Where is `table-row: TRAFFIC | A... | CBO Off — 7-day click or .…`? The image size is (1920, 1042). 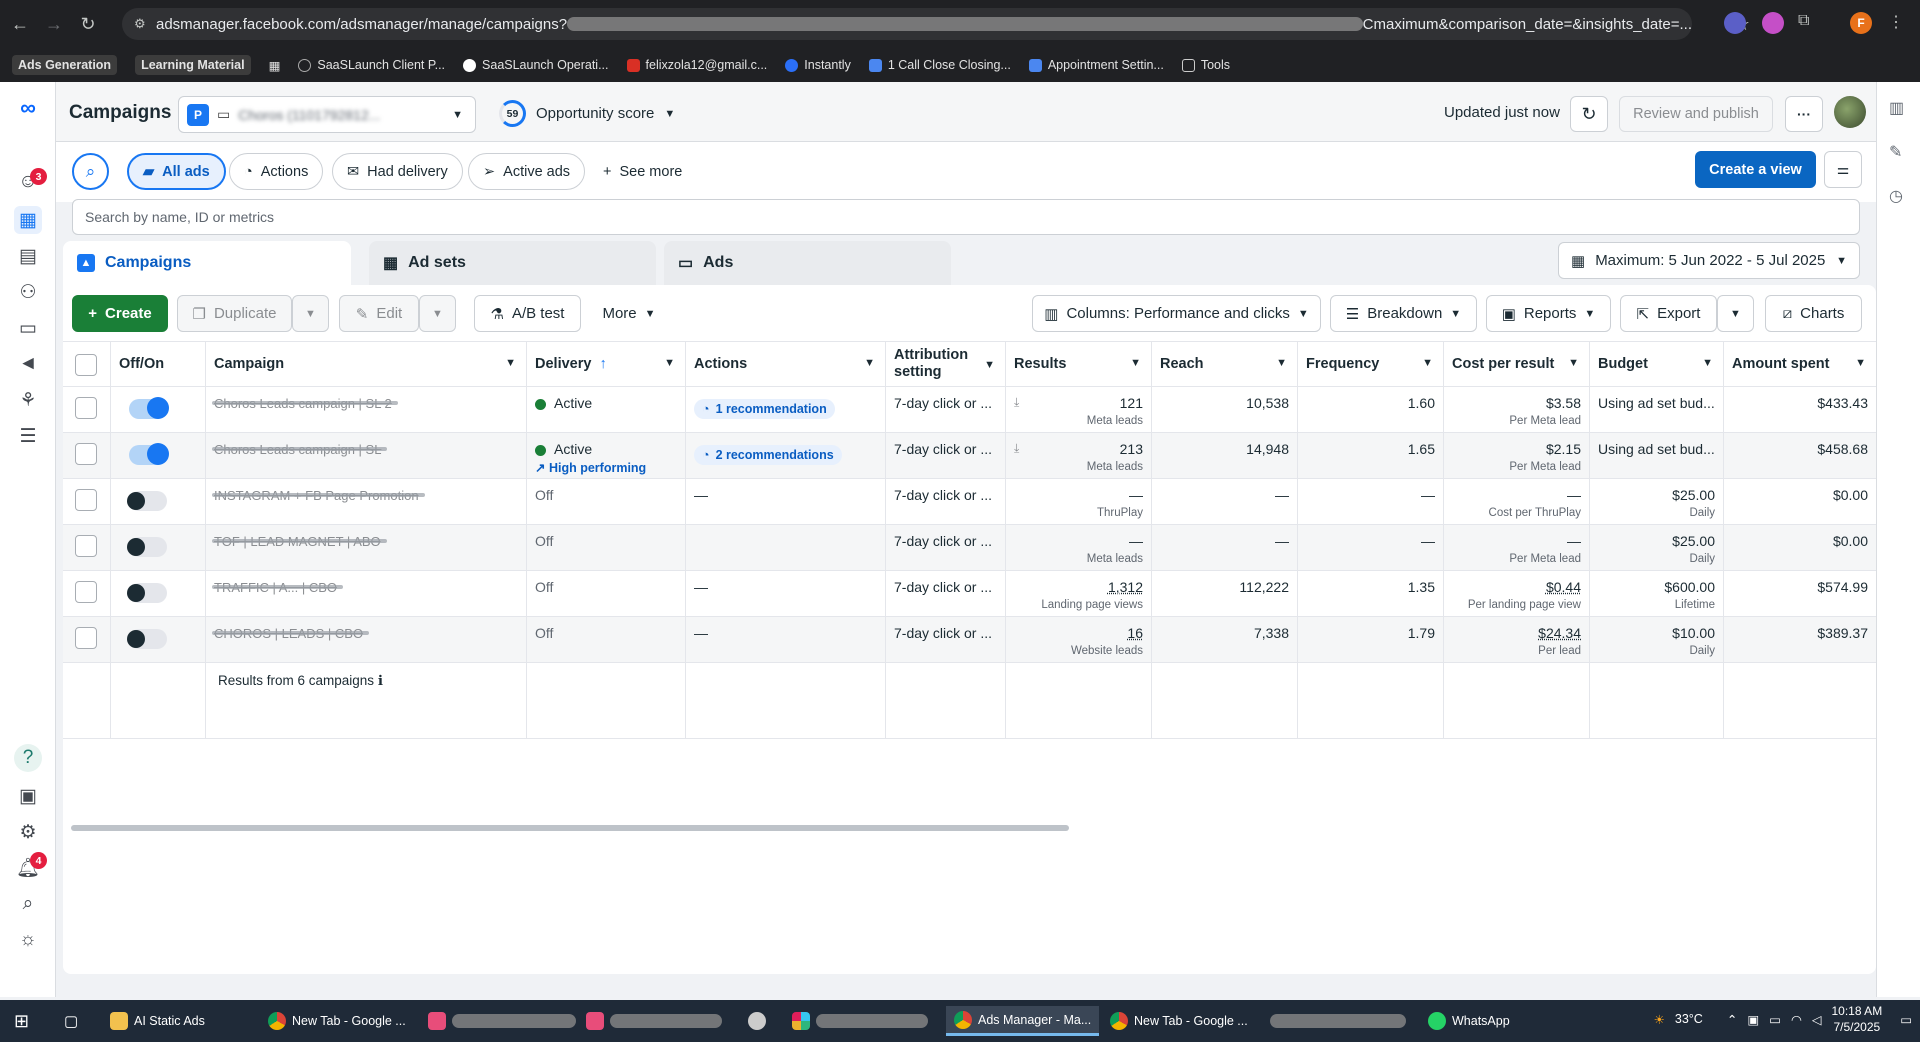
table-row: TRAFFIC | A... | CBO Off — 7-day click or .… is located at coordinates (969, 594).